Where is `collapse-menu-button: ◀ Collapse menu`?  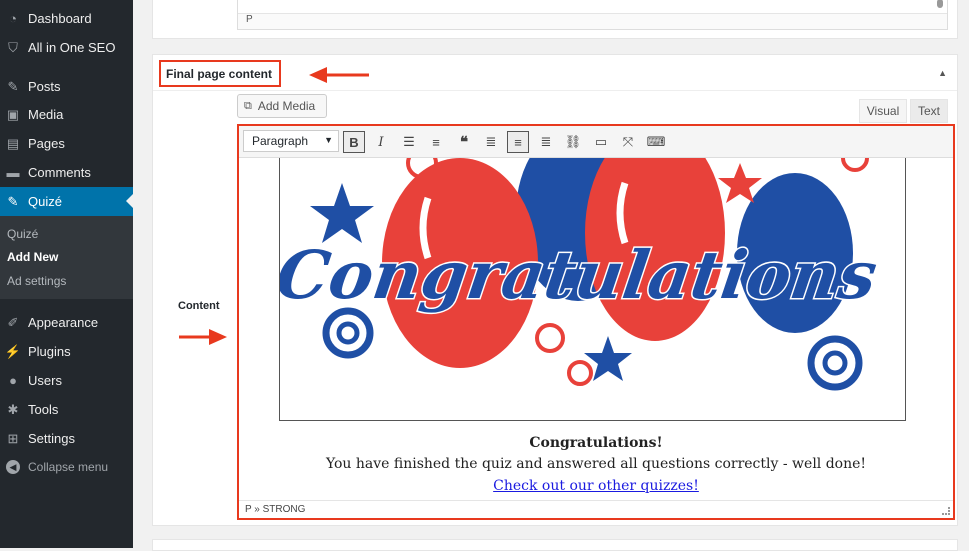 collapse-menu-button: ◀ Collapse menu is located at coordinates (66, 467).